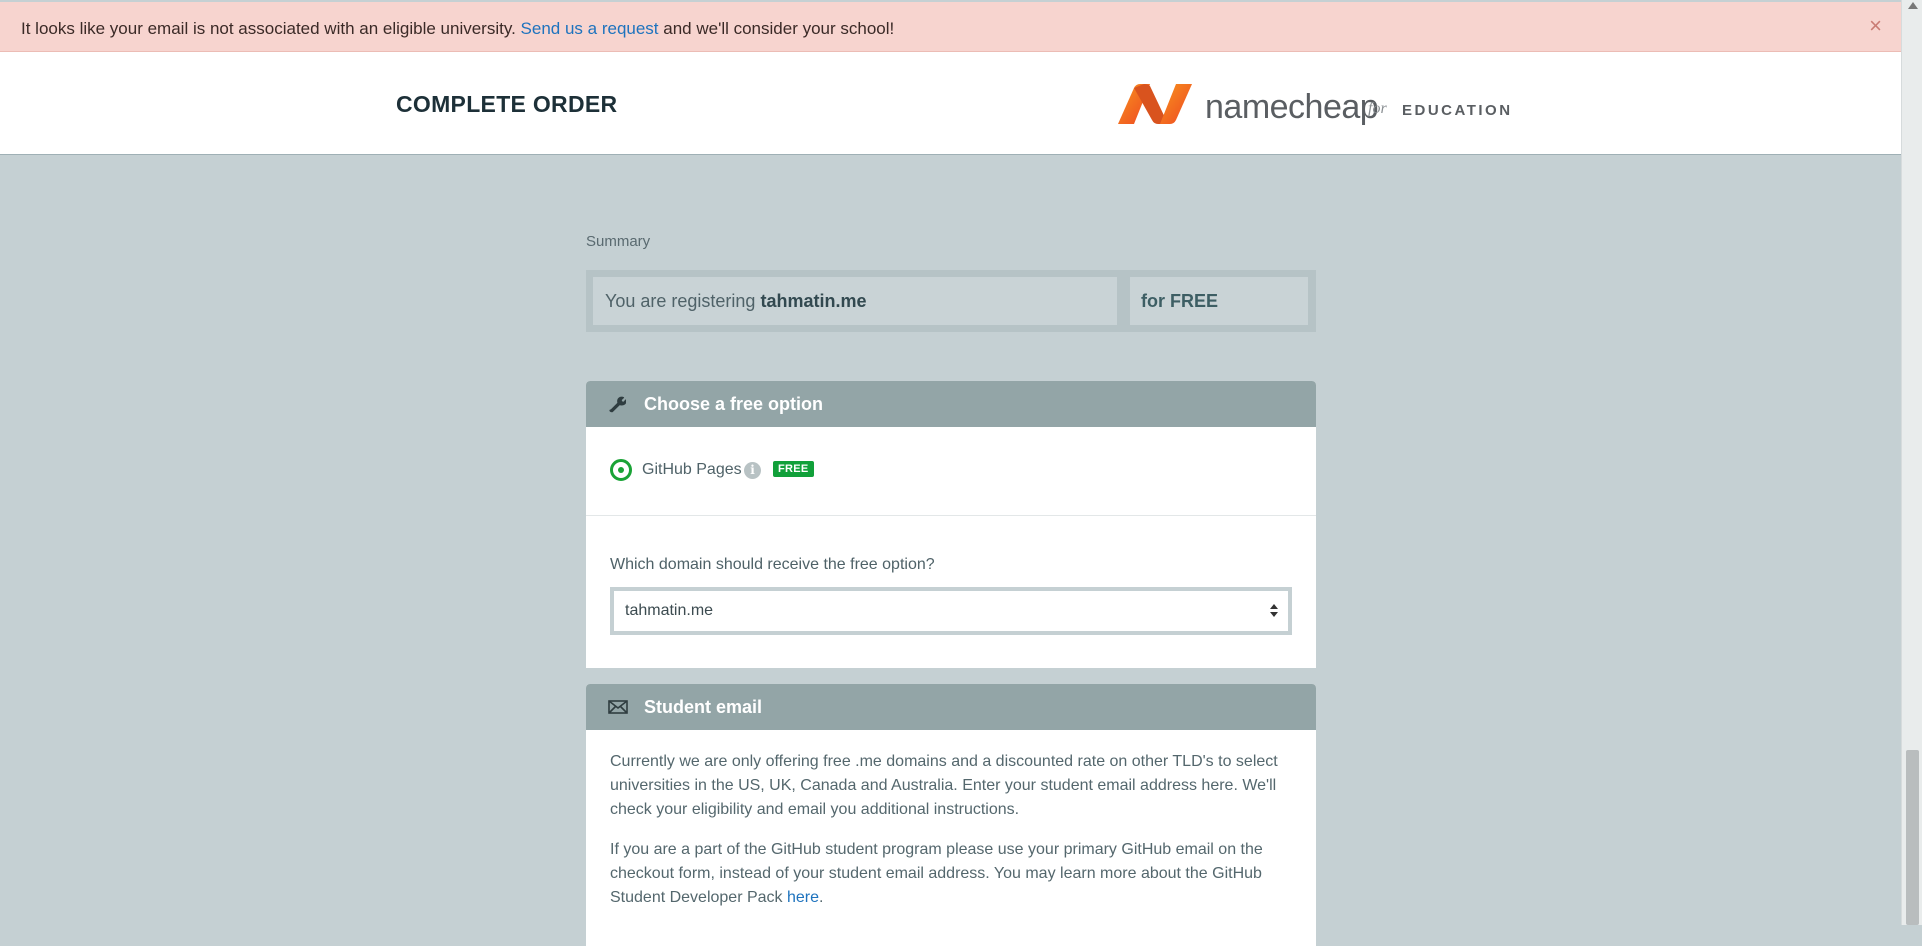 The height and width of the screenshot is (946, 1922). I want to click on summary-heading: Summary, so click(618, 241).